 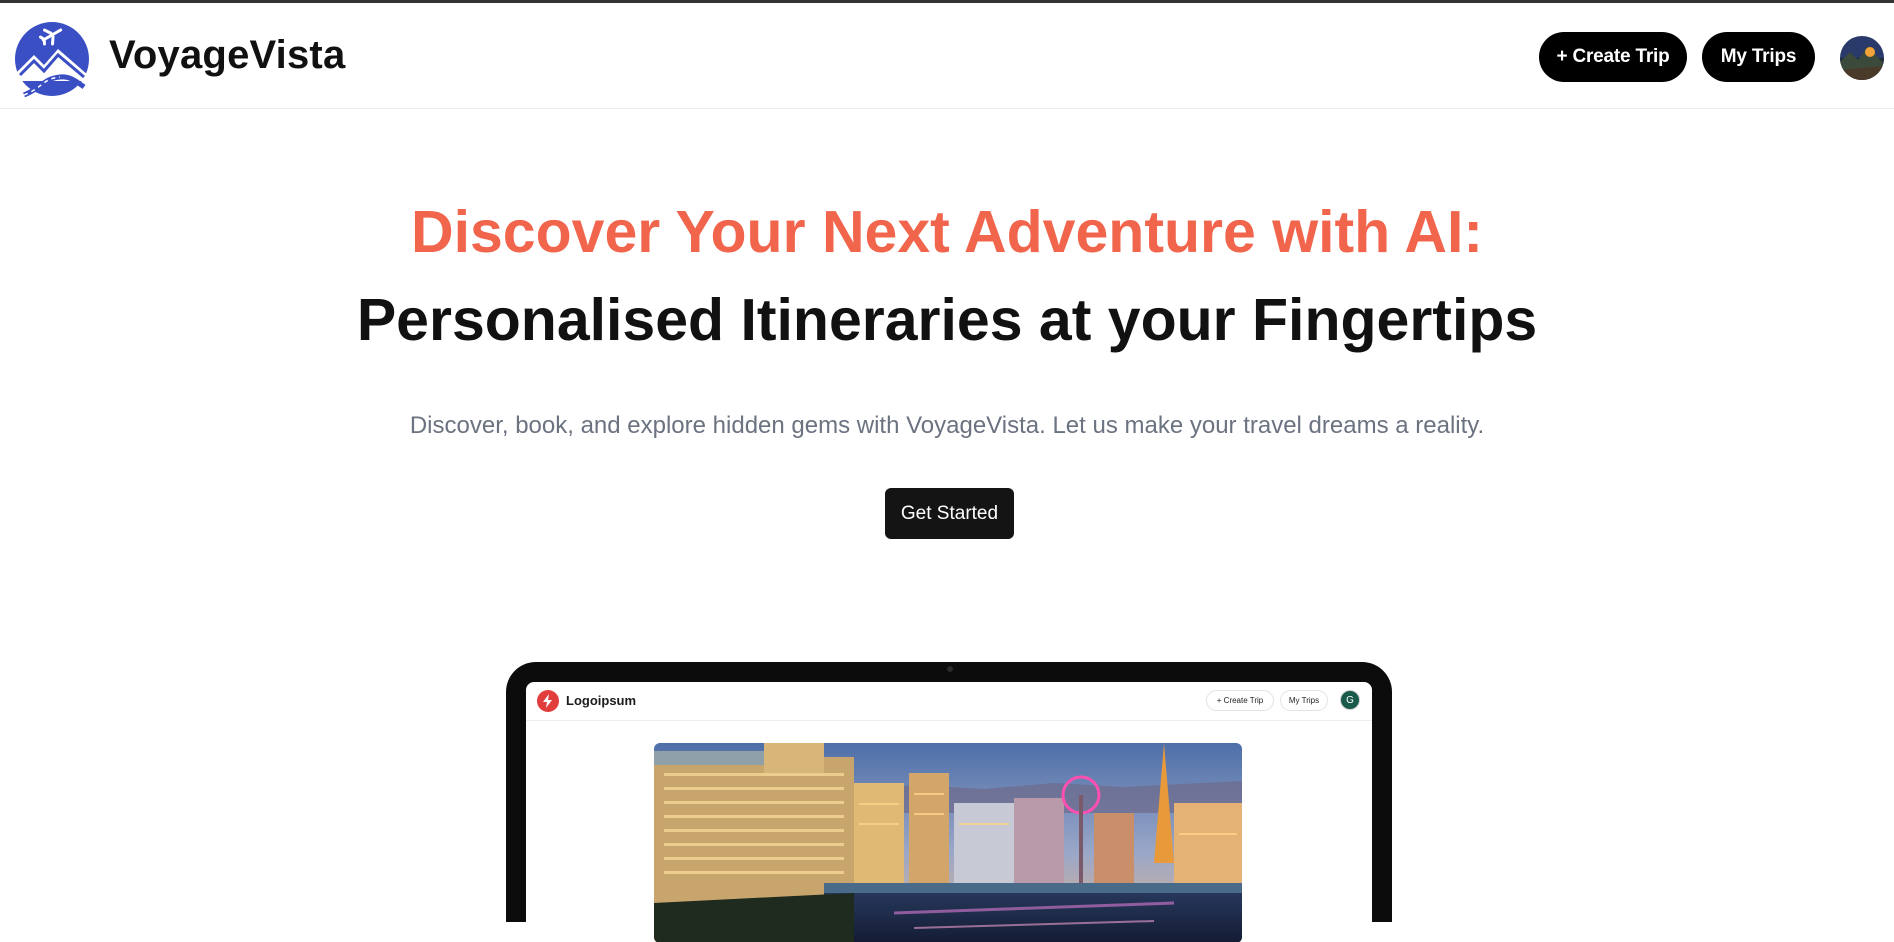 What do you see at coordinates (1862, 58) in the screenshot?
I see `user-avatar` at bounding box center [1862, 58].